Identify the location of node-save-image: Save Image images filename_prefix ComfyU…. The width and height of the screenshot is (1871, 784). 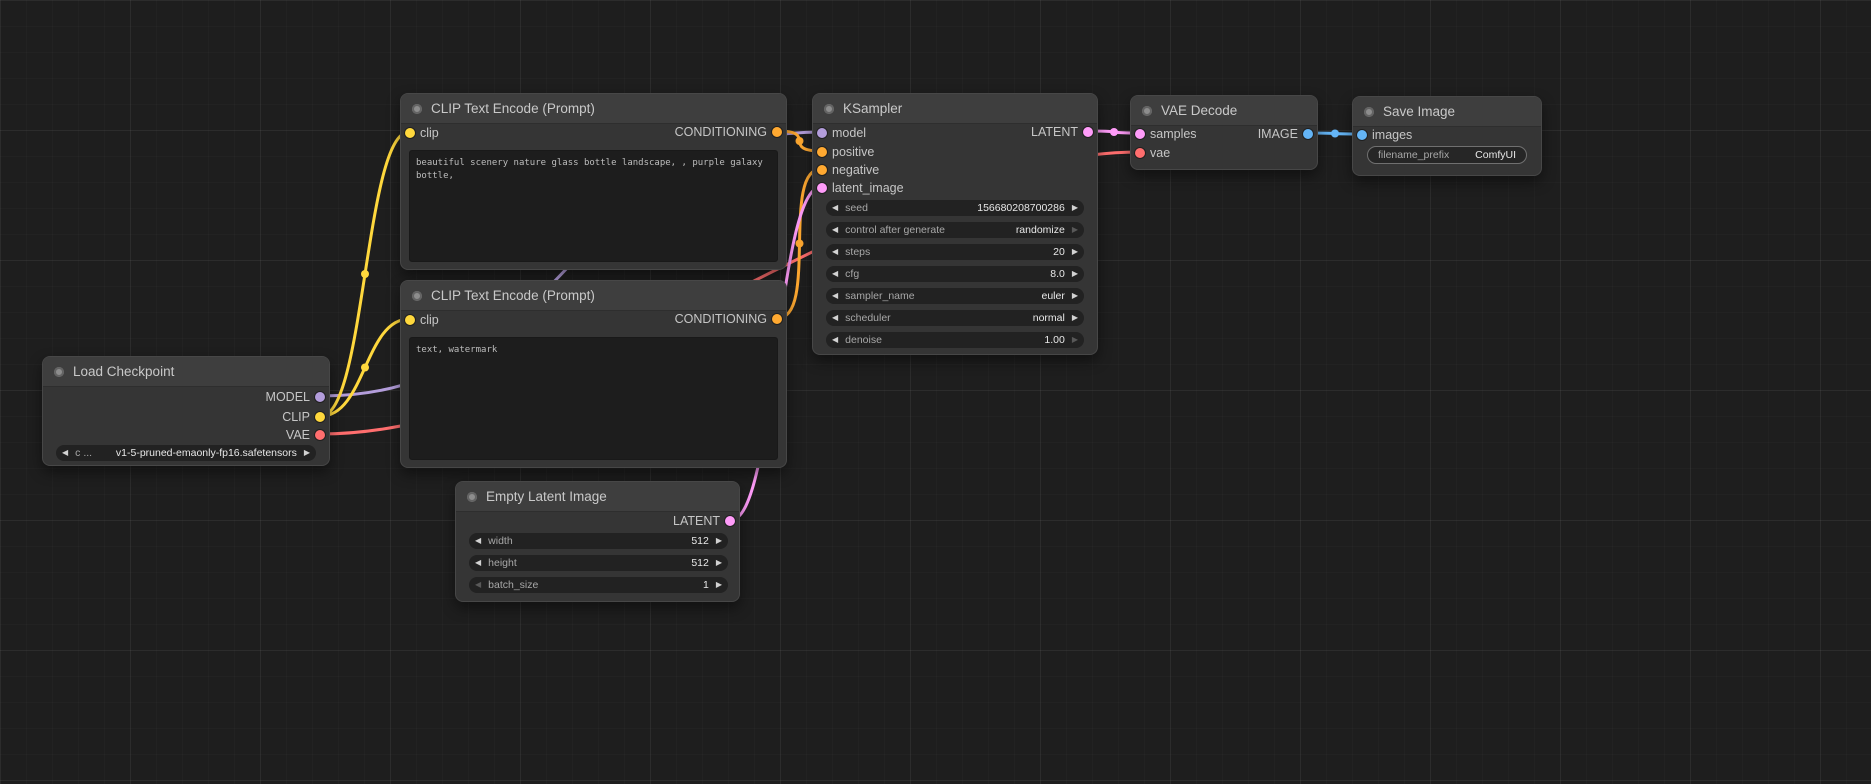
(1447, 136).